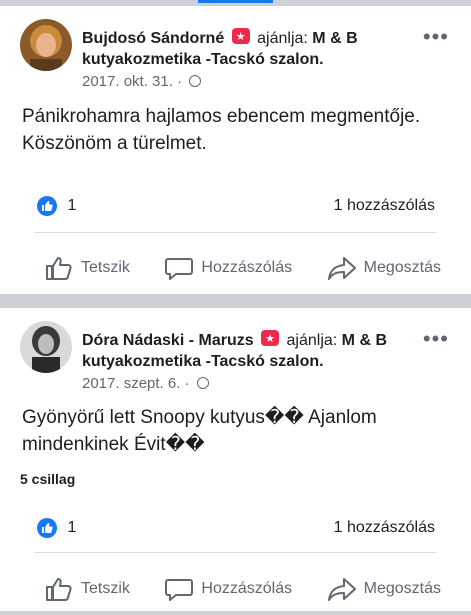  Describe the element at coordinates (235, 613) in the screenshot. I see `bottom-divider` at that location.